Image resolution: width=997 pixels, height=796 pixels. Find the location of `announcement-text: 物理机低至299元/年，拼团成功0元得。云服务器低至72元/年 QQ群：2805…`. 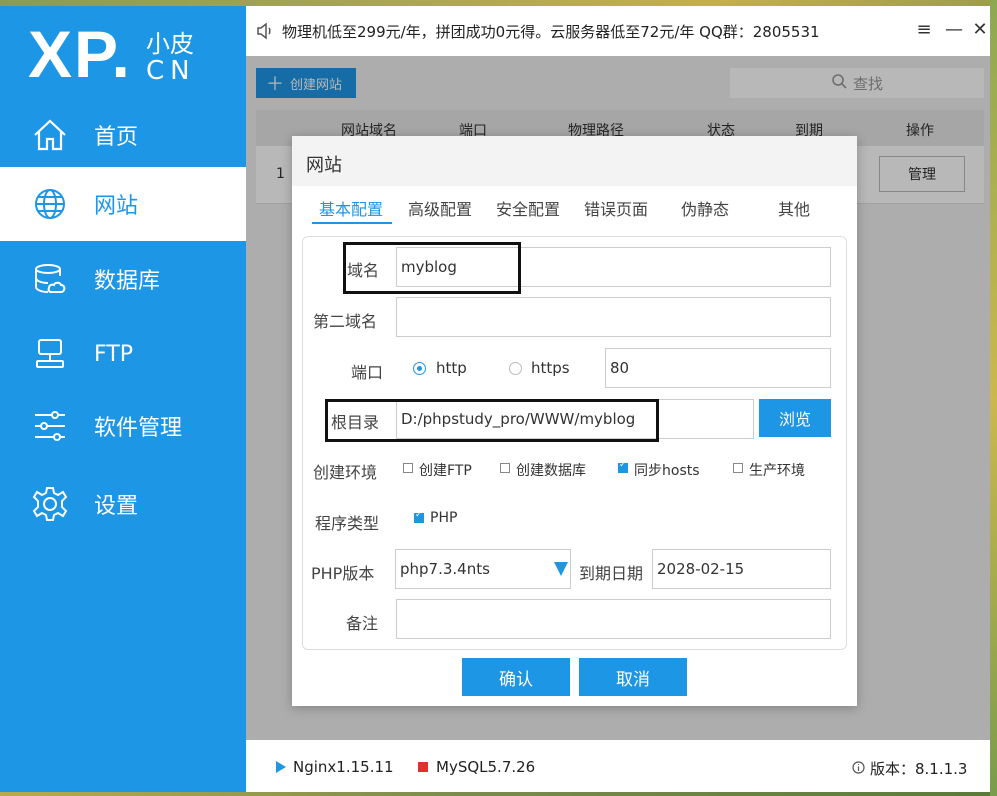

announcement-text: 物理机低至299元/年，拼团成功0元得。云服务器低至72元/年 QQ群：2805… is located at coordinates (551, 31).